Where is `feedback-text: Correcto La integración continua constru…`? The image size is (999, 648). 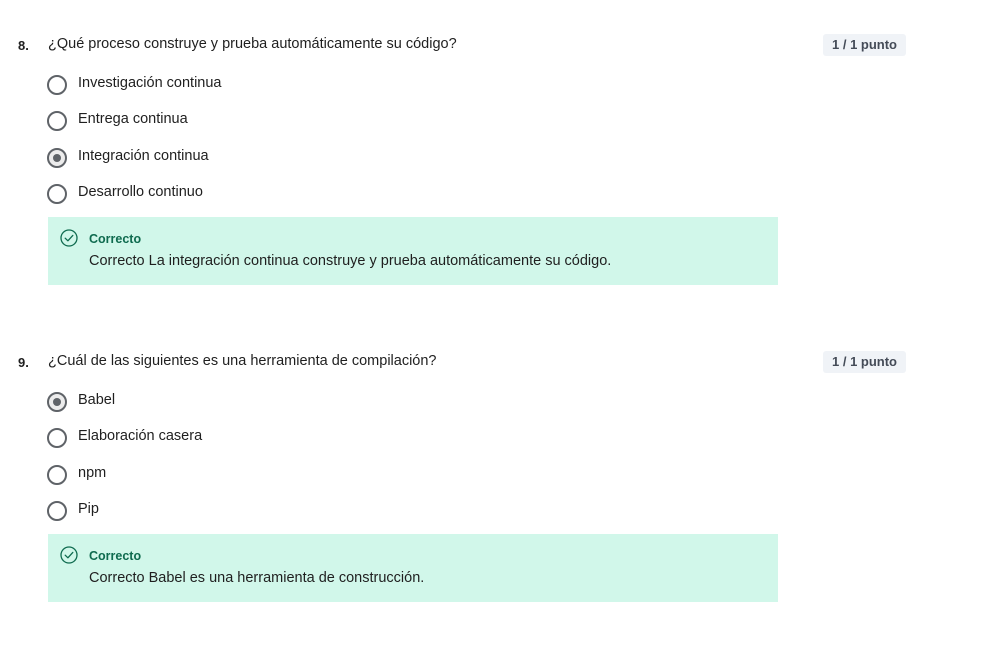 feedback-text: Correcto La integración continua constru… is located at coordinates (350, 261).